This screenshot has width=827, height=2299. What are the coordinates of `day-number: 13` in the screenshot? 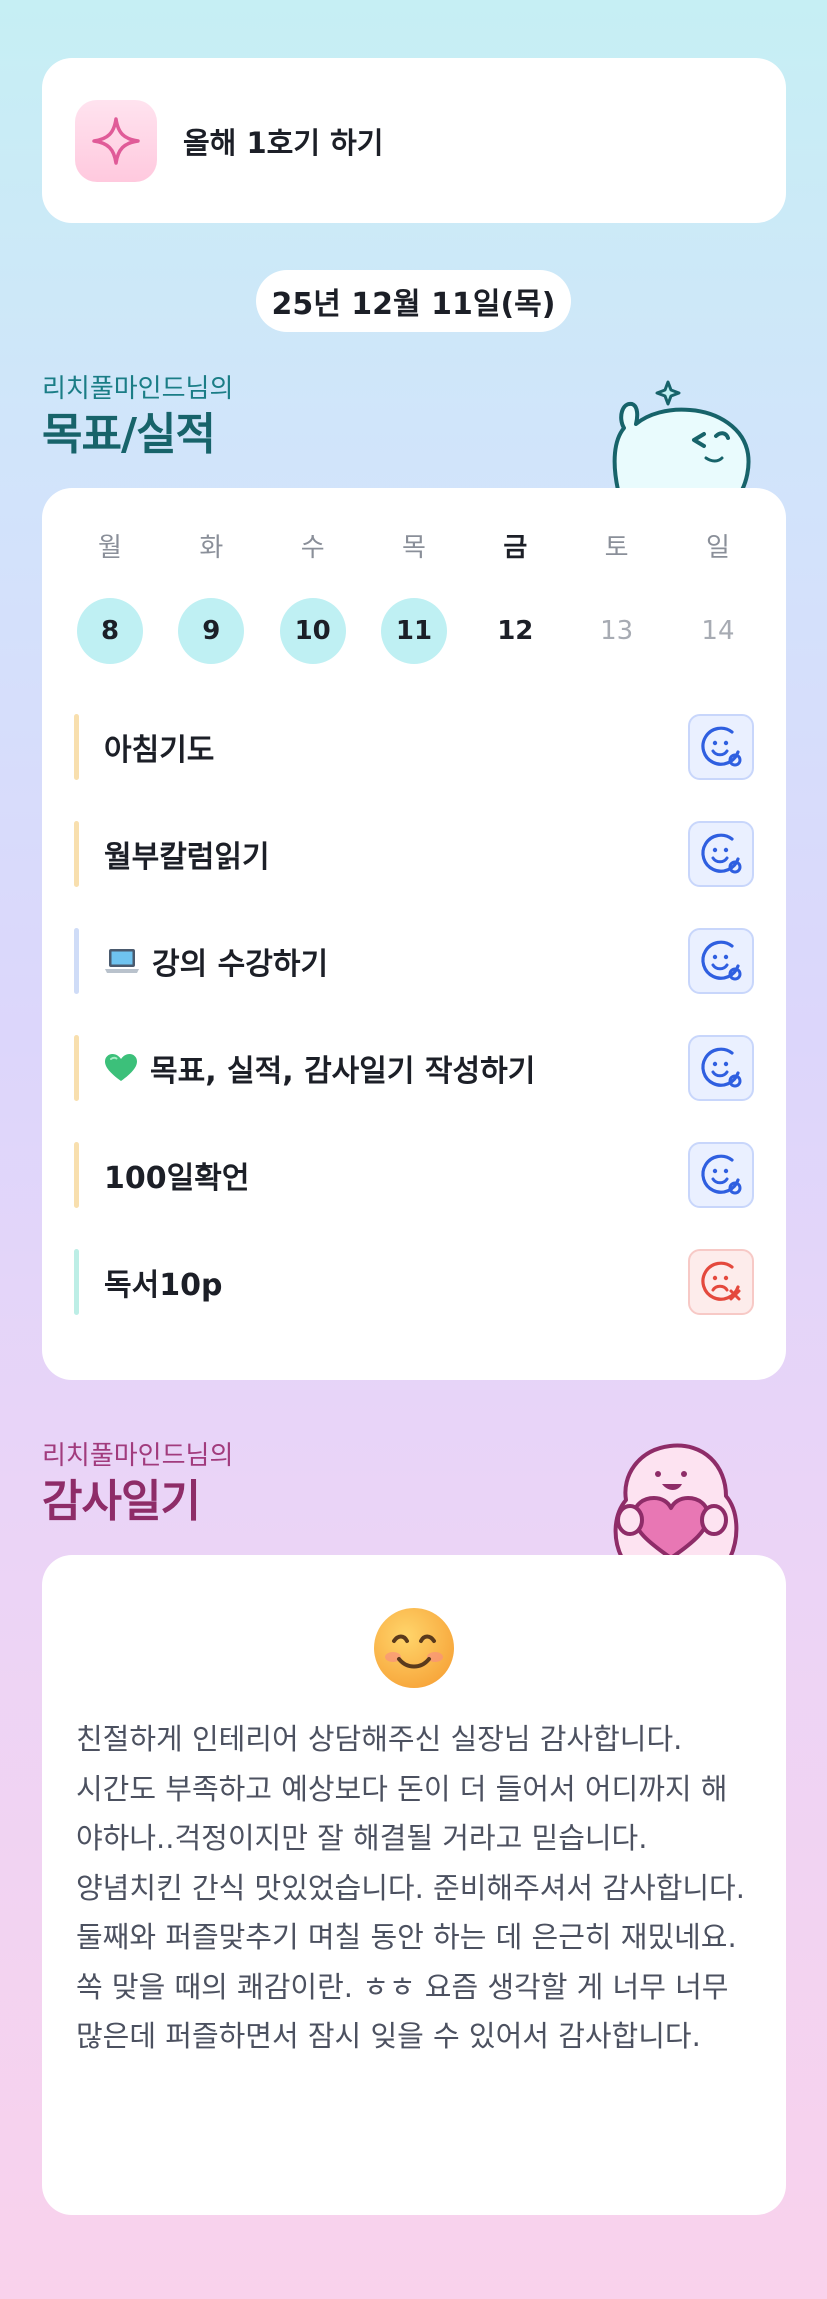 It's located at (617, 631).